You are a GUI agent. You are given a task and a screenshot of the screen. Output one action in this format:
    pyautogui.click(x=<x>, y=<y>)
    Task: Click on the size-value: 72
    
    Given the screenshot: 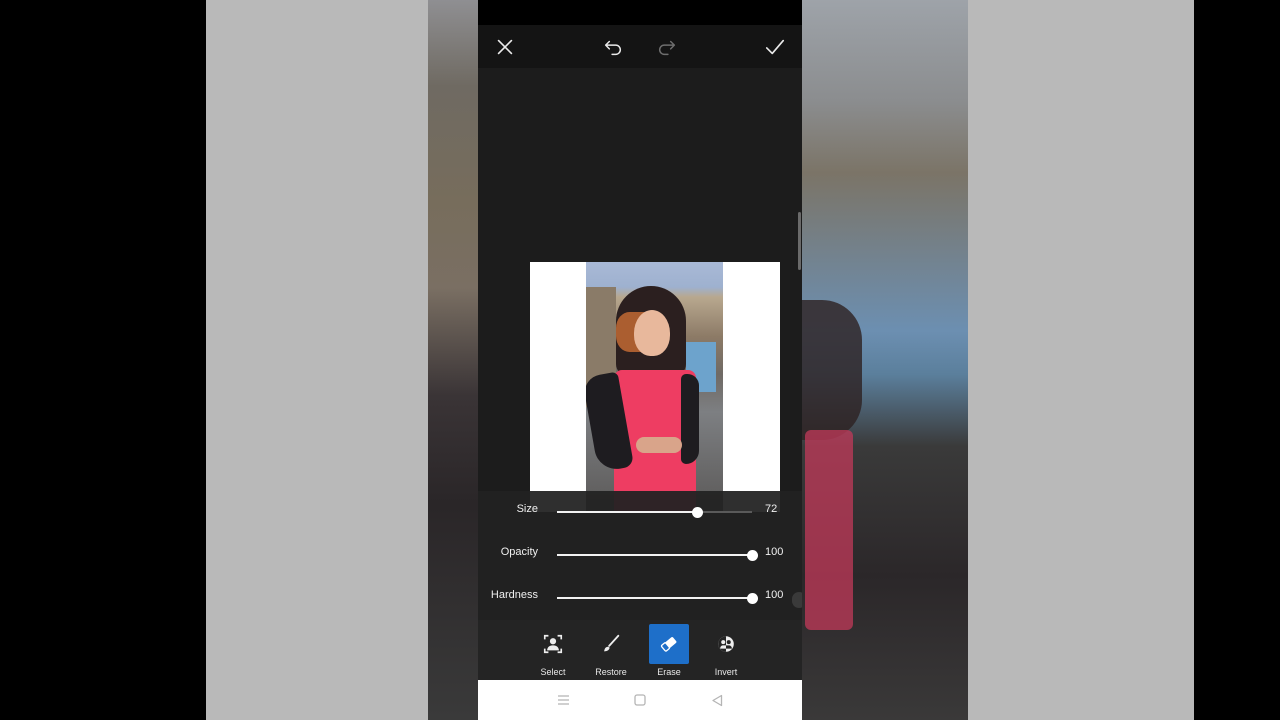 What is the action you would take?
    pyautogui.click(x=771, y=509)
    